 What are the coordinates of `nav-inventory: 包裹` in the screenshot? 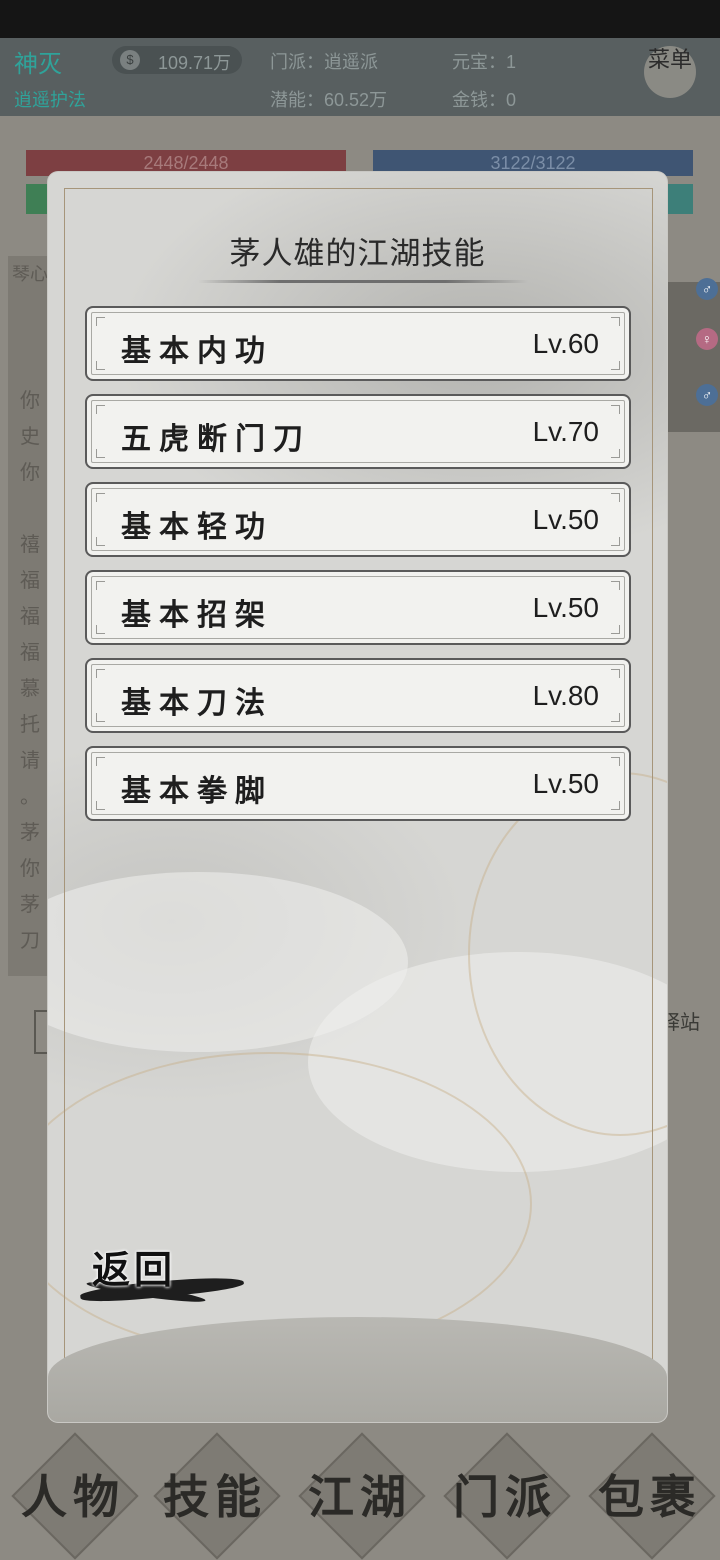 It's located at (650, 1496).